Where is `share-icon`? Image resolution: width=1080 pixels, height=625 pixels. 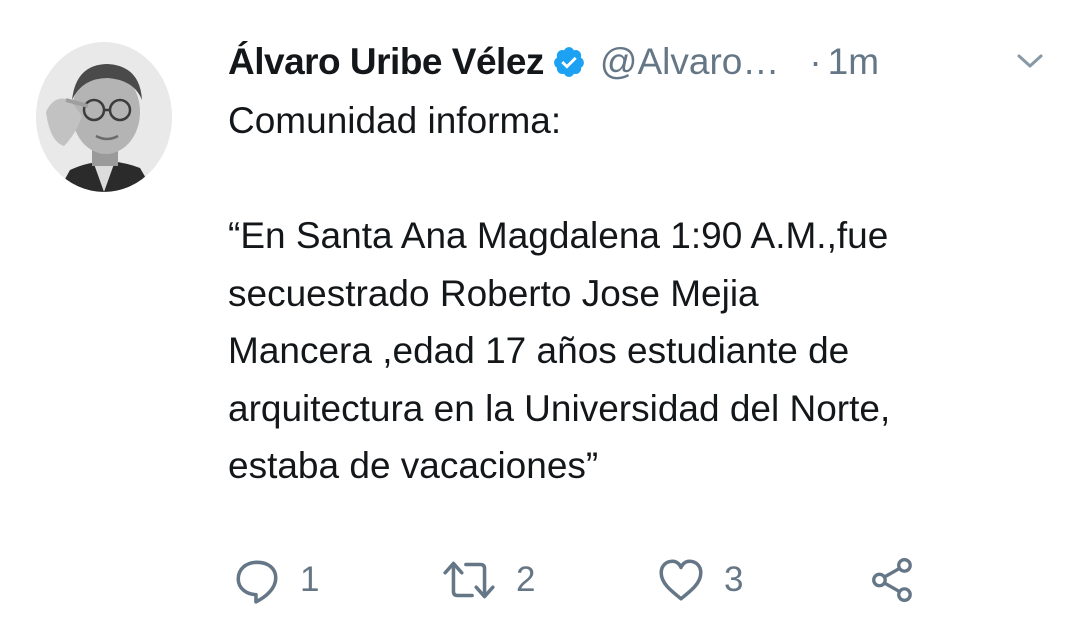 share-icon is located at coordinates (893, 580).